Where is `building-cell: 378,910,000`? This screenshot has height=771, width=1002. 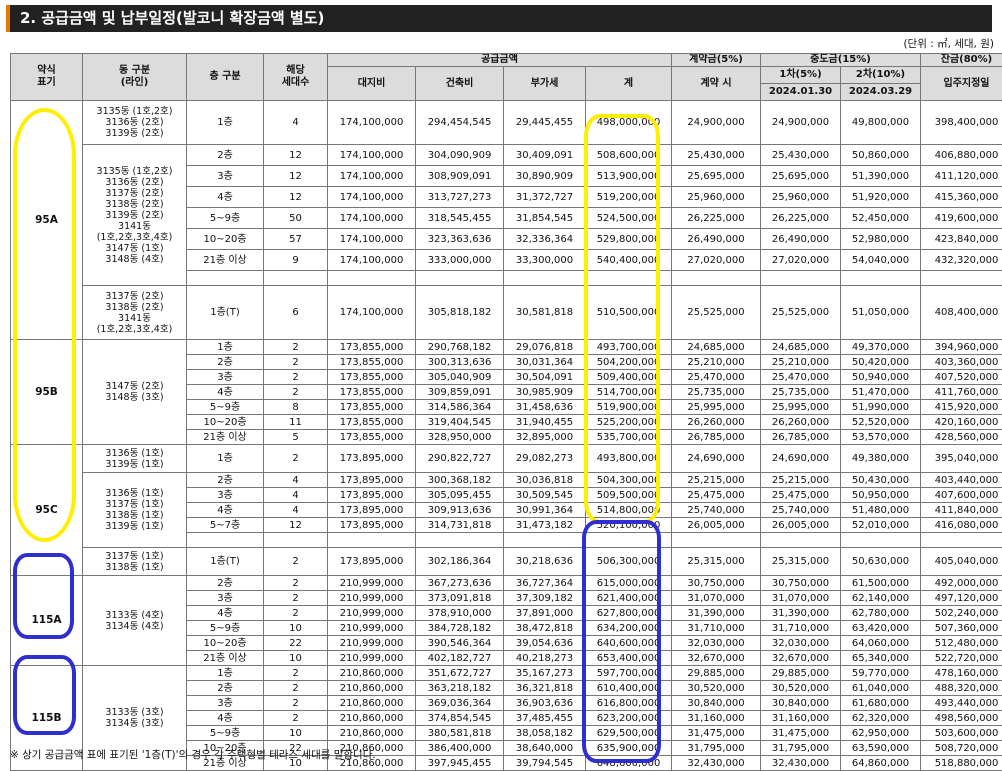 building-cell: 378,910,000 is located at coordinates (460, 613).